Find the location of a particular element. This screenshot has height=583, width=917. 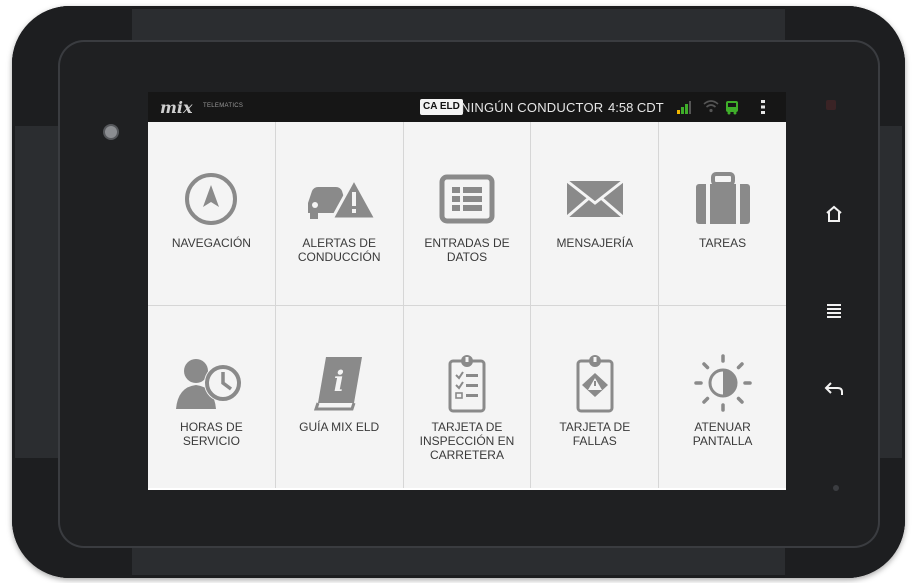

driver-status: NINGÚN CONDUCTOR is located at coordinates (532, 107).